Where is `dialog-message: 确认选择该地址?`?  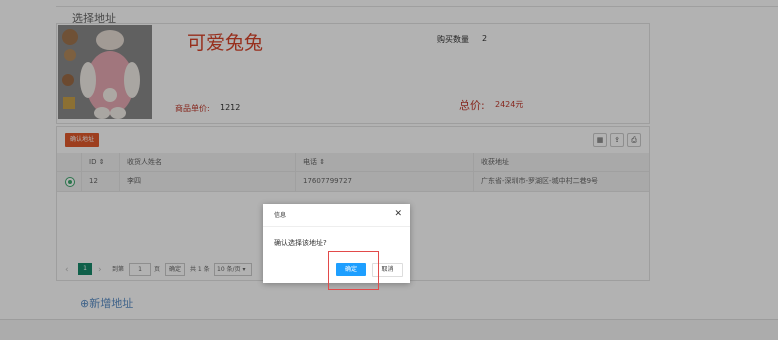
dialog-message: 确认选择该地址? is located at coordinates (300, 243).